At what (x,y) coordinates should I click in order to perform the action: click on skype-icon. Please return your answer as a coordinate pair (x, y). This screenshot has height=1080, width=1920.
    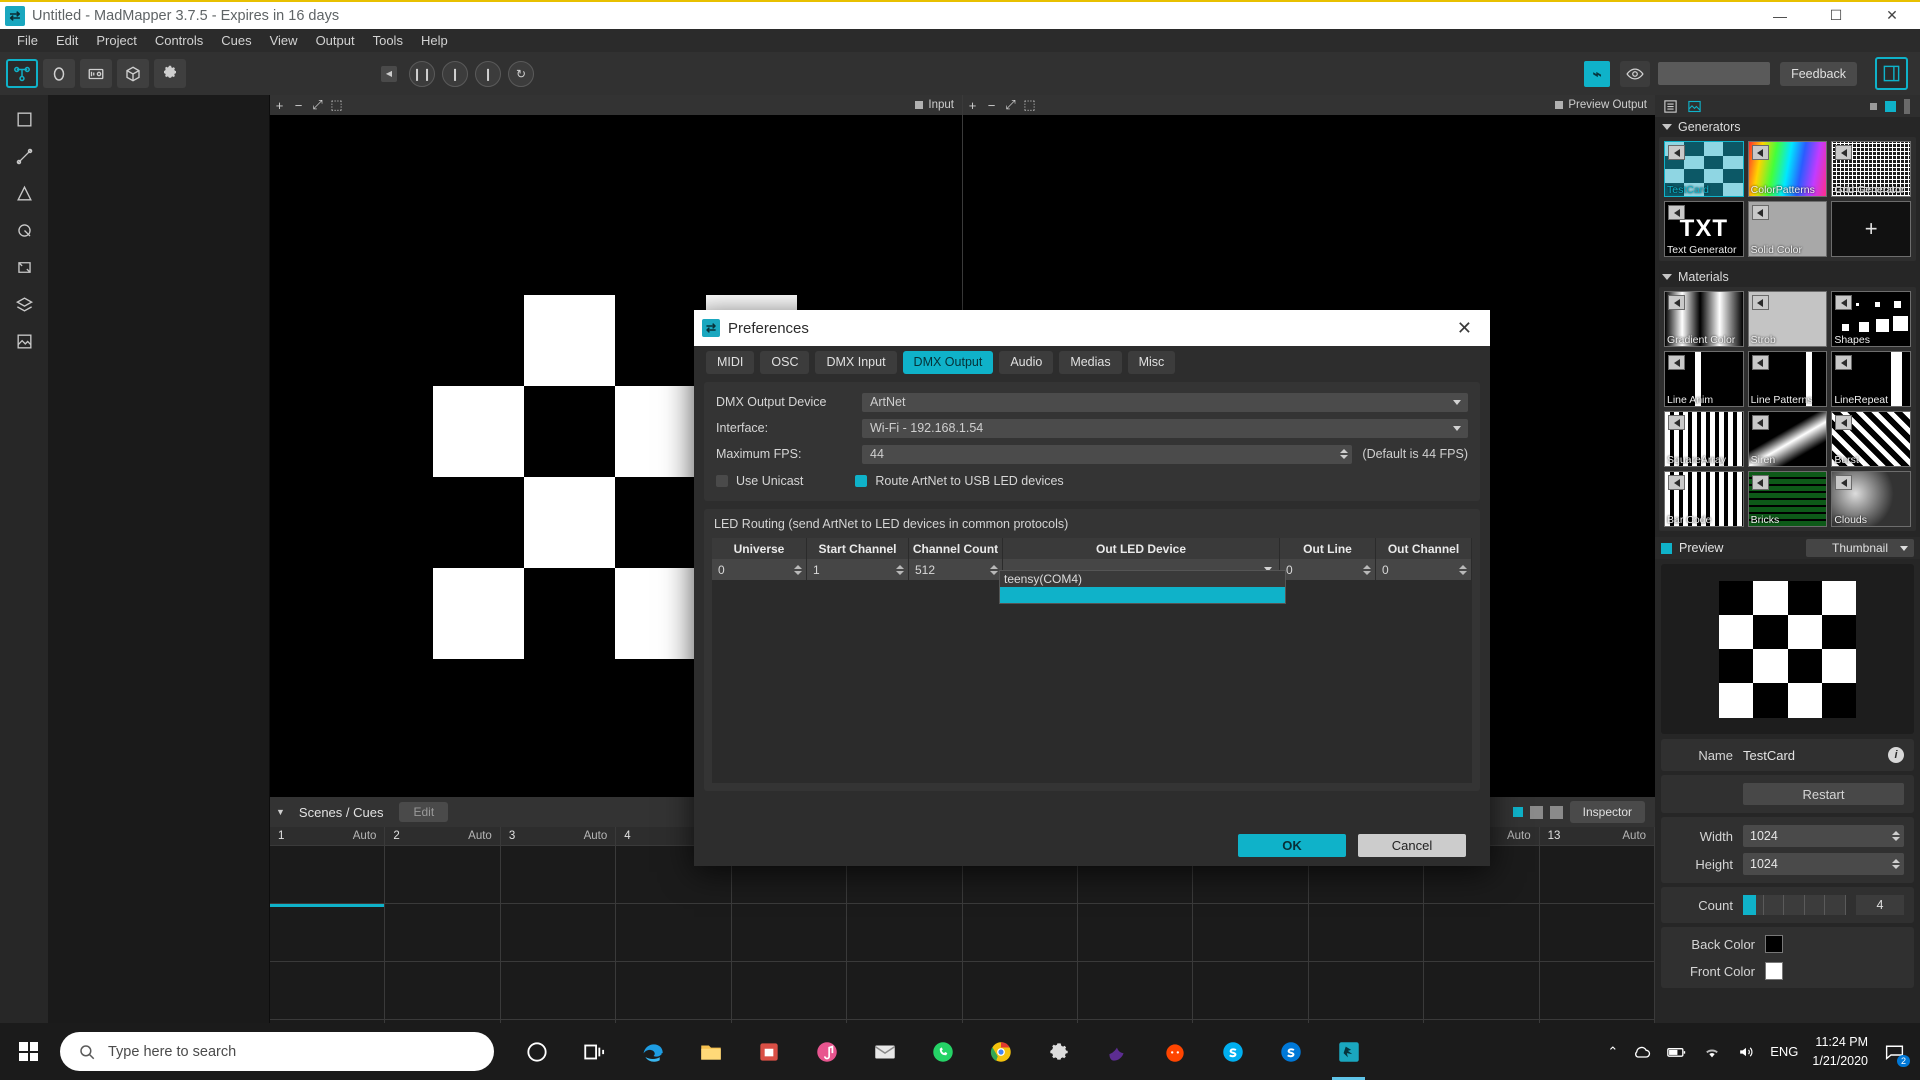
    Looking at the image, I should click on (1232, 1051).